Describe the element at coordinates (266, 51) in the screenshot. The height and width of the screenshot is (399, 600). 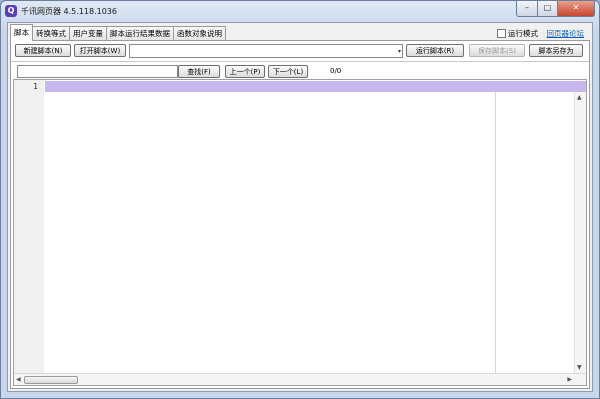
I see `script-select: ▾` at that location.